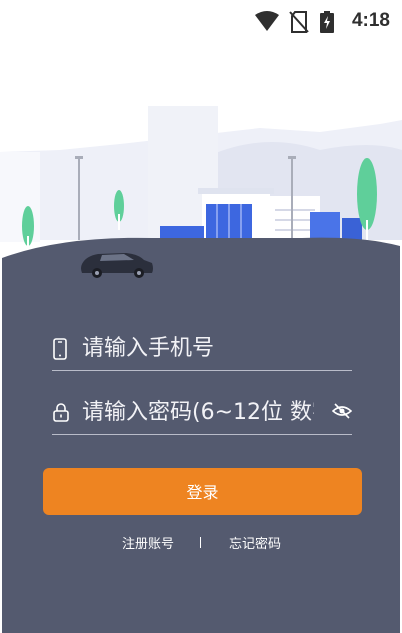 The width and height of the screenshot is (402, 633). What do you see at coordinates (61, 412) in the screenshot?
I see `lock-icon` at bounding box center [61, 412].